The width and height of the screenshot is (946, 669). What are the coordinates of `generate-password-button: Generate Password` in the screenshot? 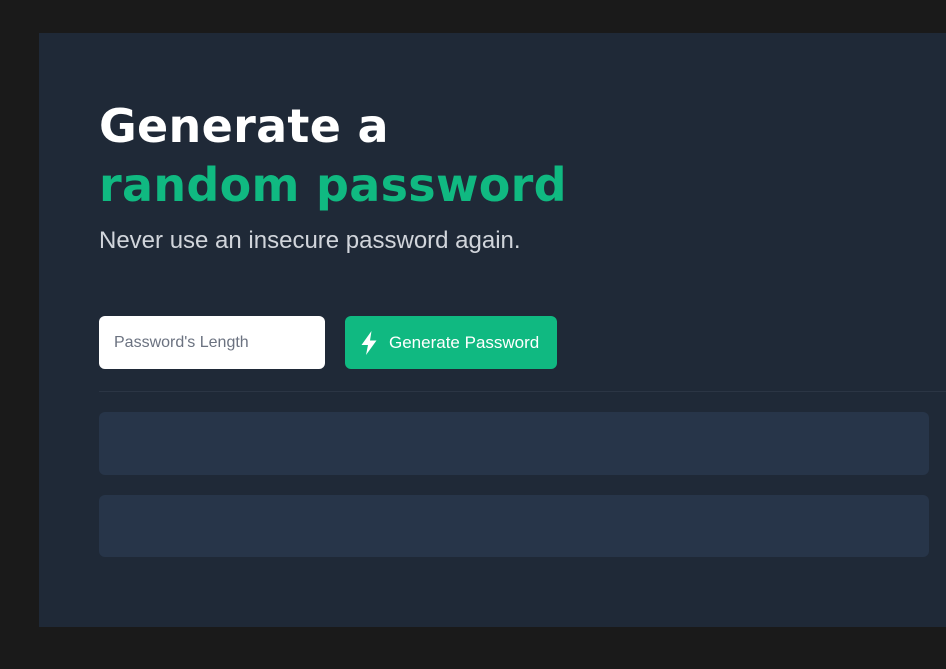 It's located at (451, 342).